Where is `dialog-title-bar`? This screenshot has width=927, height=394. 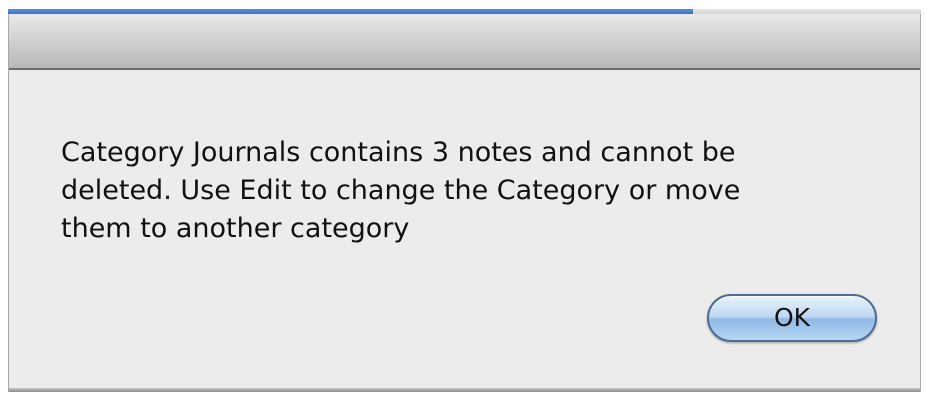 dialog-title-bar is located at coordinates (464, 42).